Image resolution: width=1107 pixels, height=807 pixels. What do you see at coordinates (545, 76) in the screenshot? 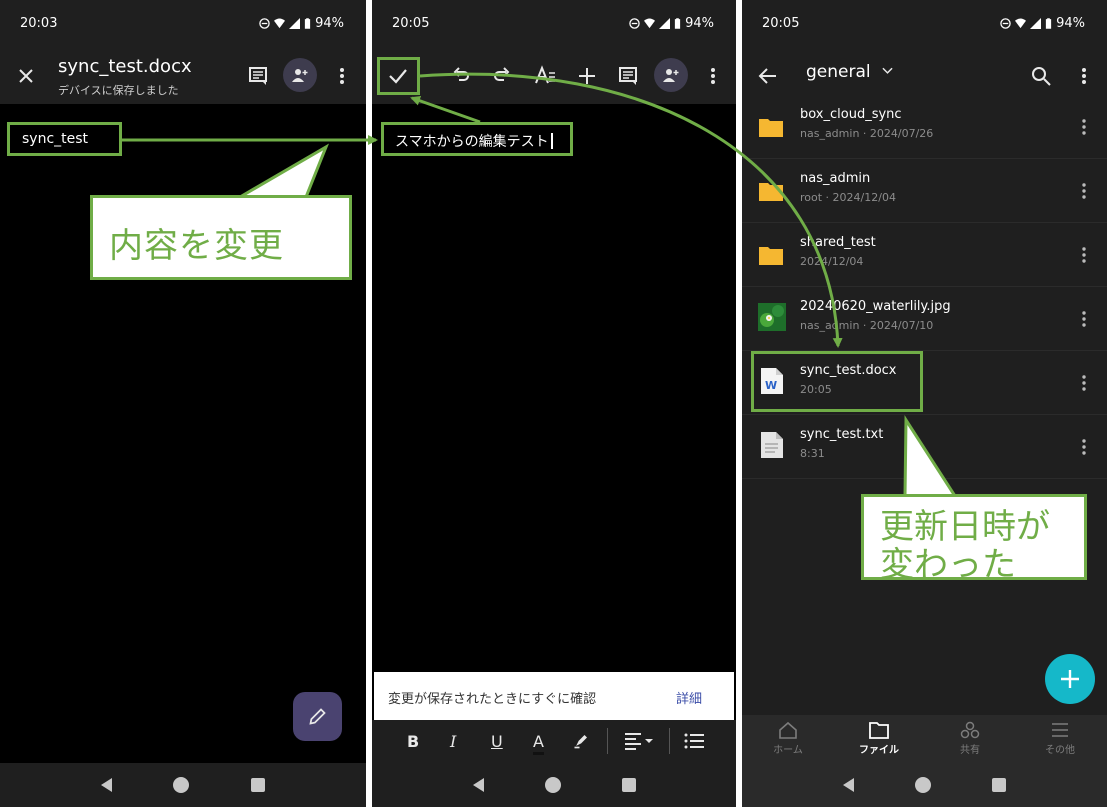
I see `text-format-icon` at bounding box center [545, 76].